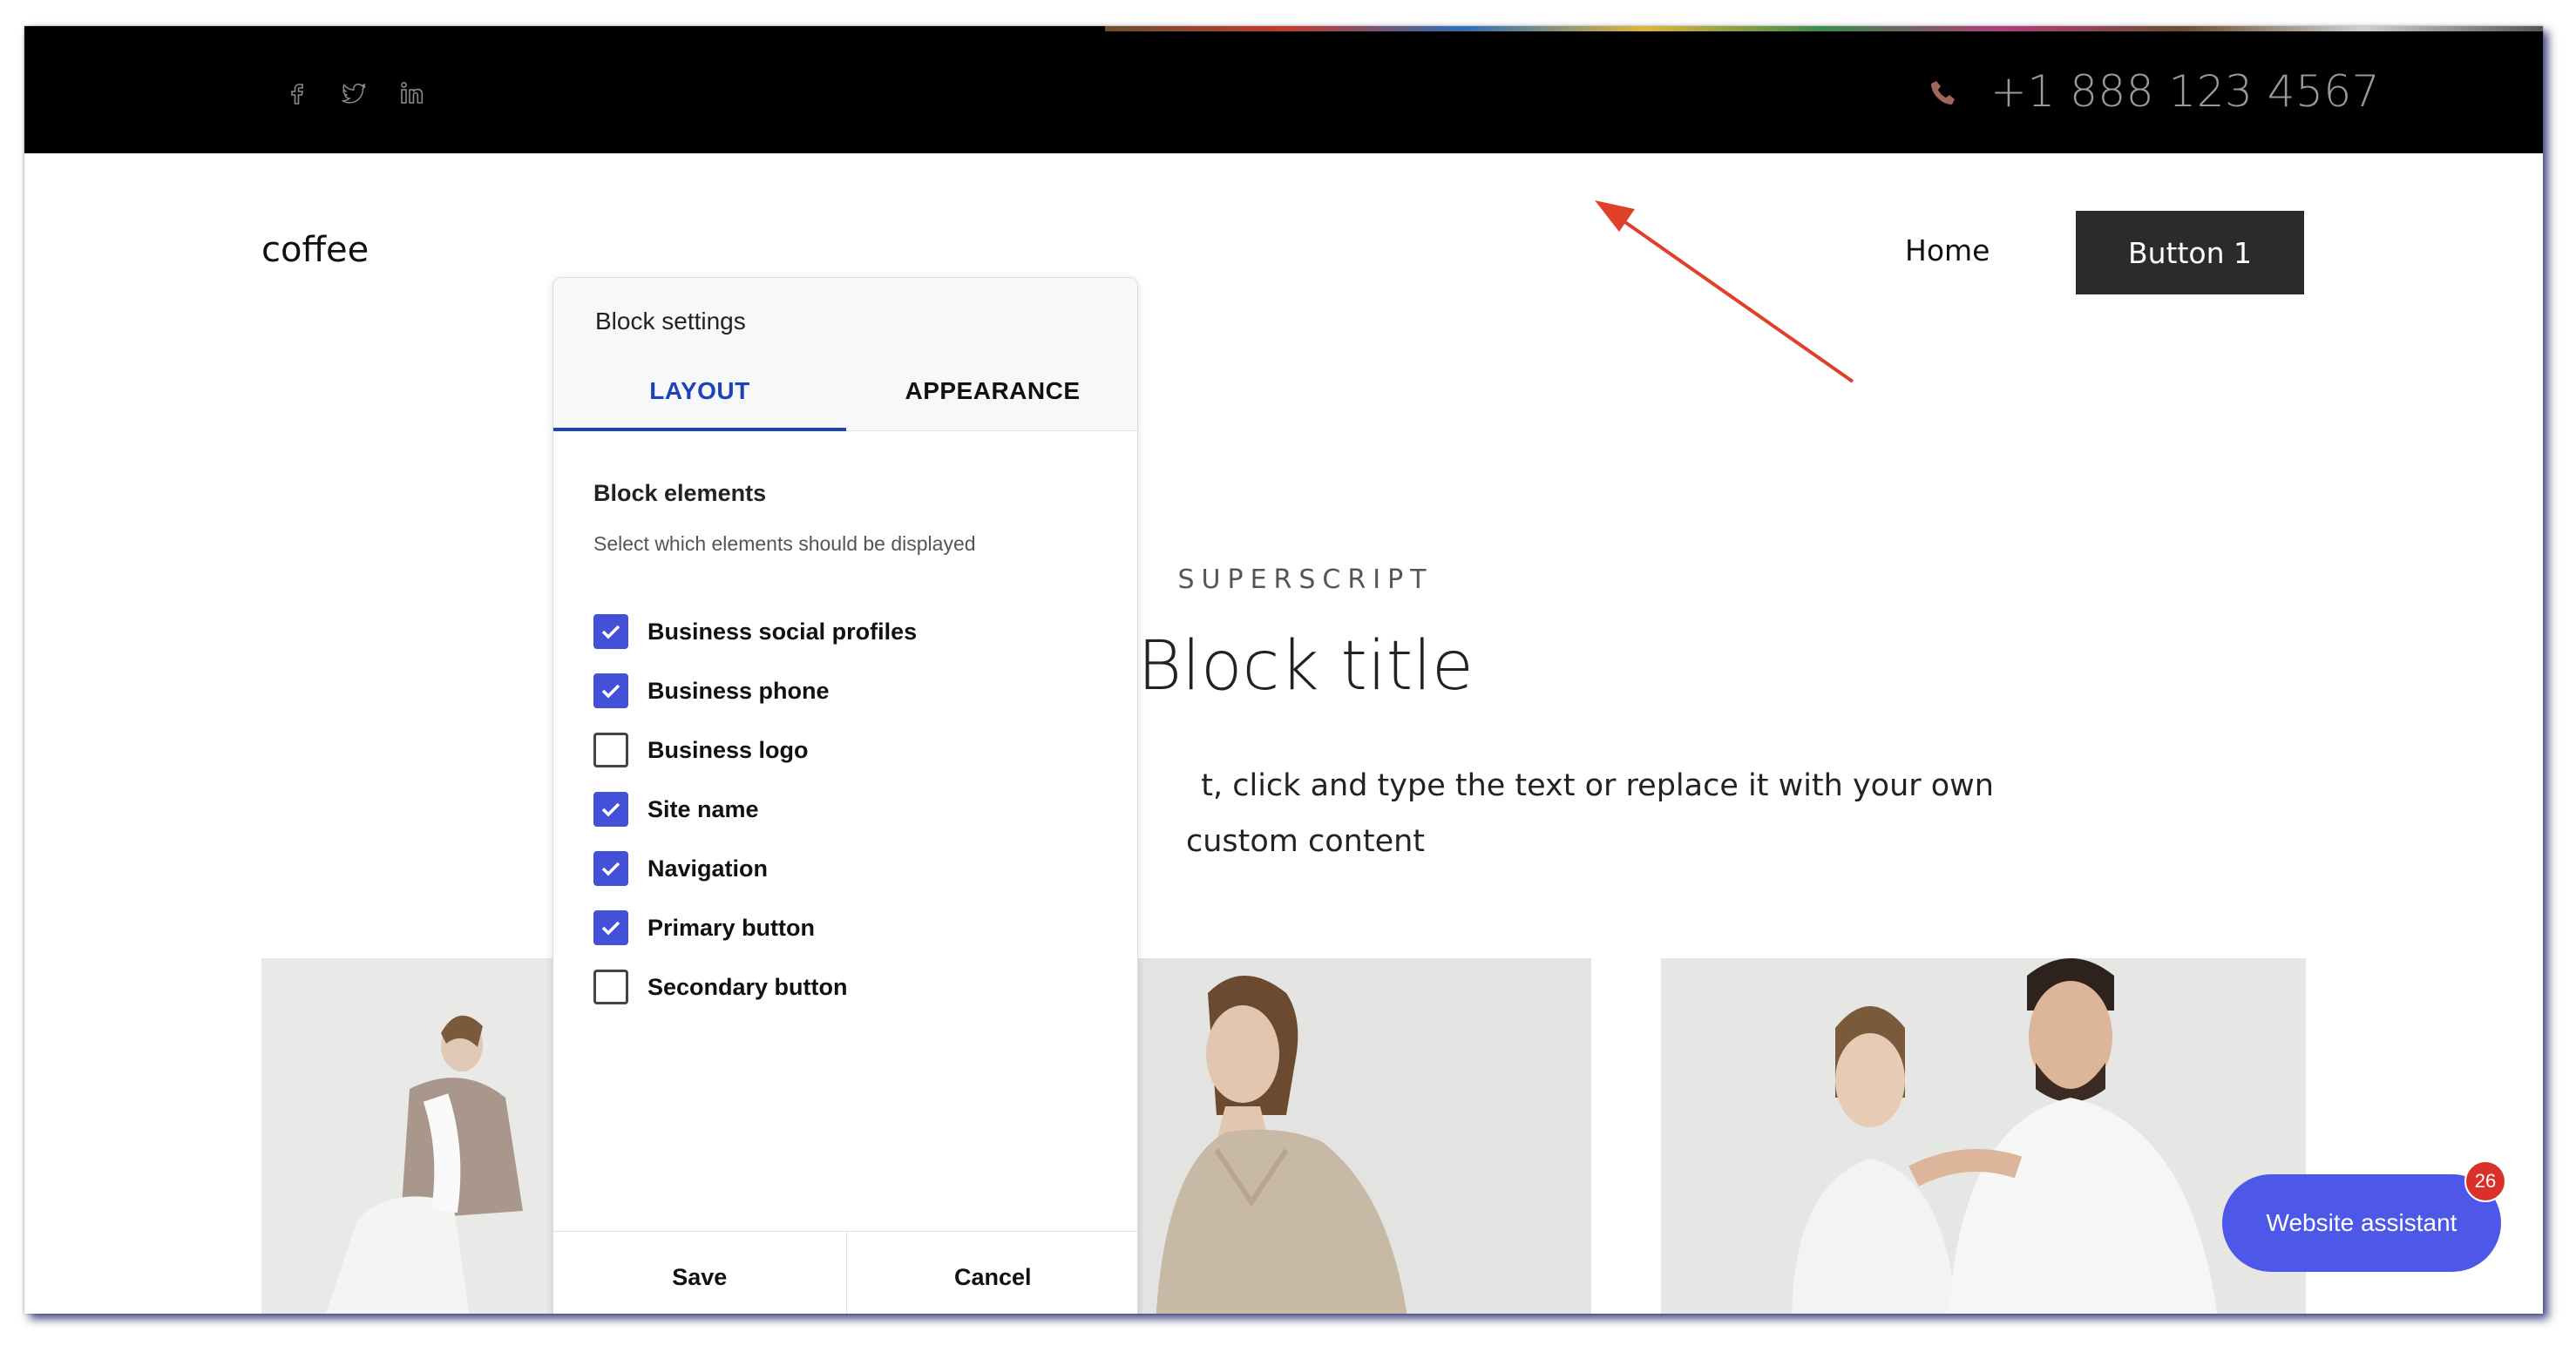  What do you see at coordinates (1305, 666) in the screenshot?
I see `block-title: Block title` at bounding box center [1305, 666].